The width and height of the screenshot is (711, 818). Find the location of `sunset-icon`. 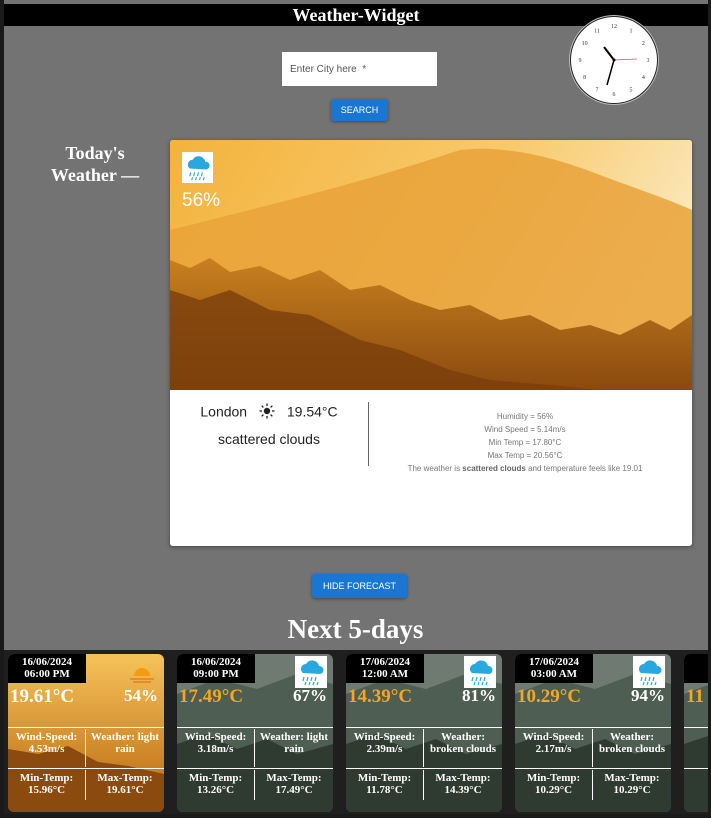

sunset-icon is located at coordinates (142, 672).